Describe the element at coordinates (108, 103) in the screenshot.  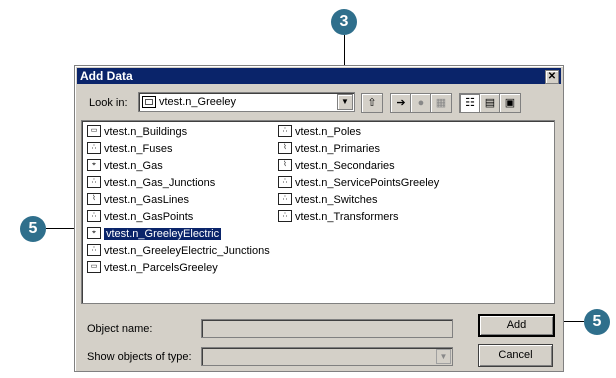
I see `look-in-label: Look in:` at that location.